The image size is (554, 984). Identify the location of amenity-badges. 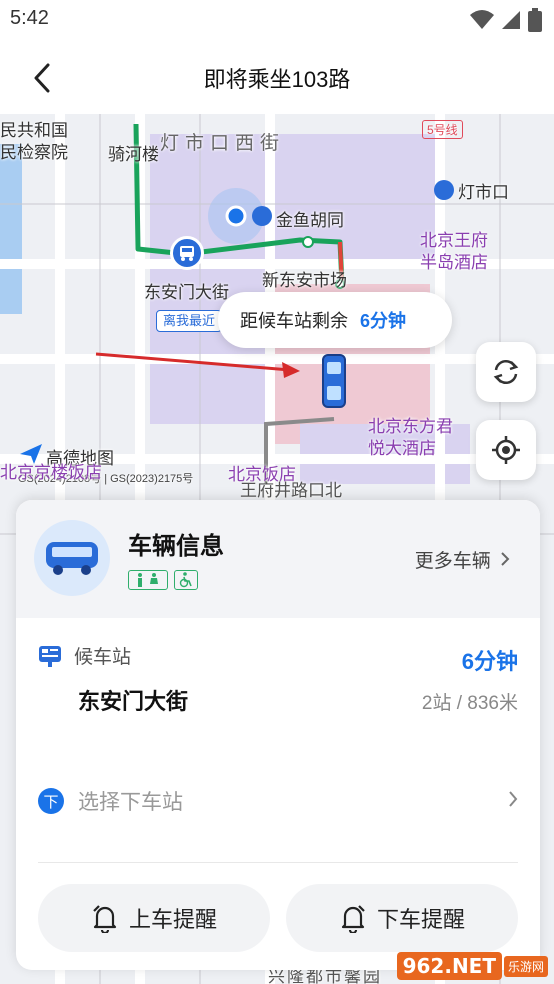
(163, 580).